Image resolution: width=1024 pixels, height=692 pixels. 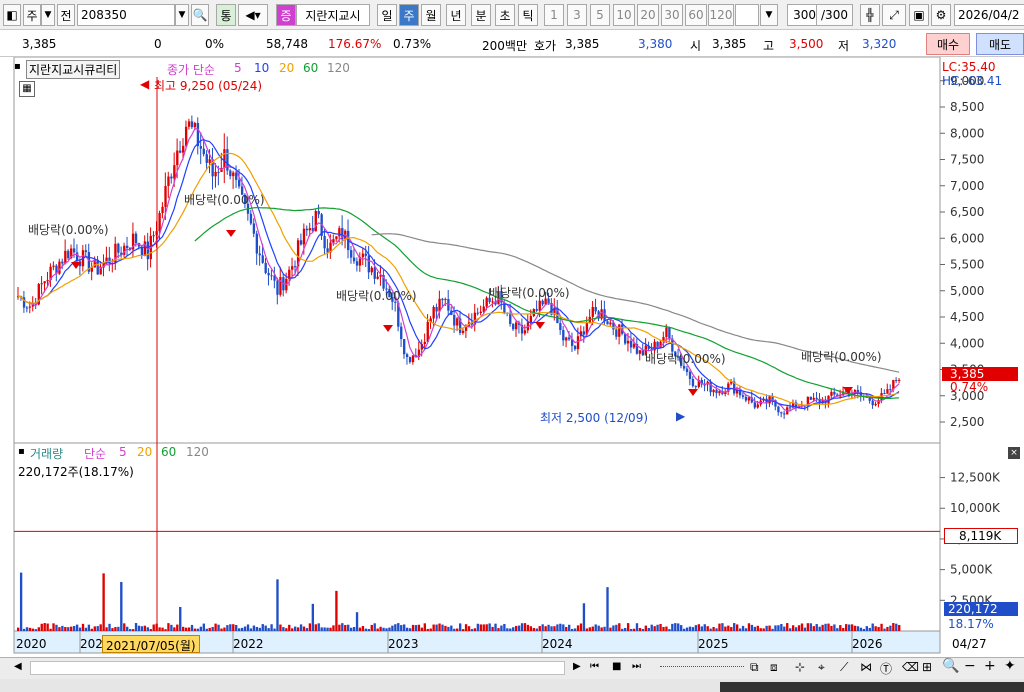 I want to click on reset-icon: ✦, so click(x=1010, y=666).